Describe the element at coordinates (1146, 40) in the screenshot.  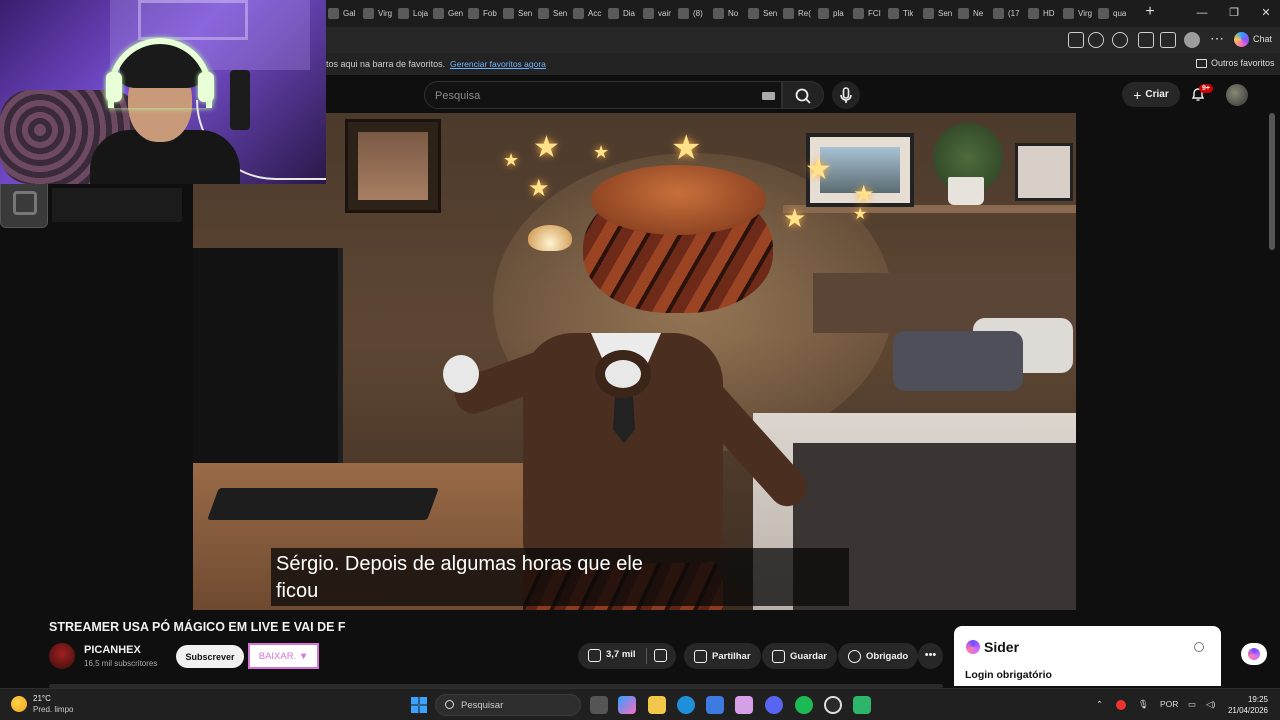
I see `extensions-icon` at that location.